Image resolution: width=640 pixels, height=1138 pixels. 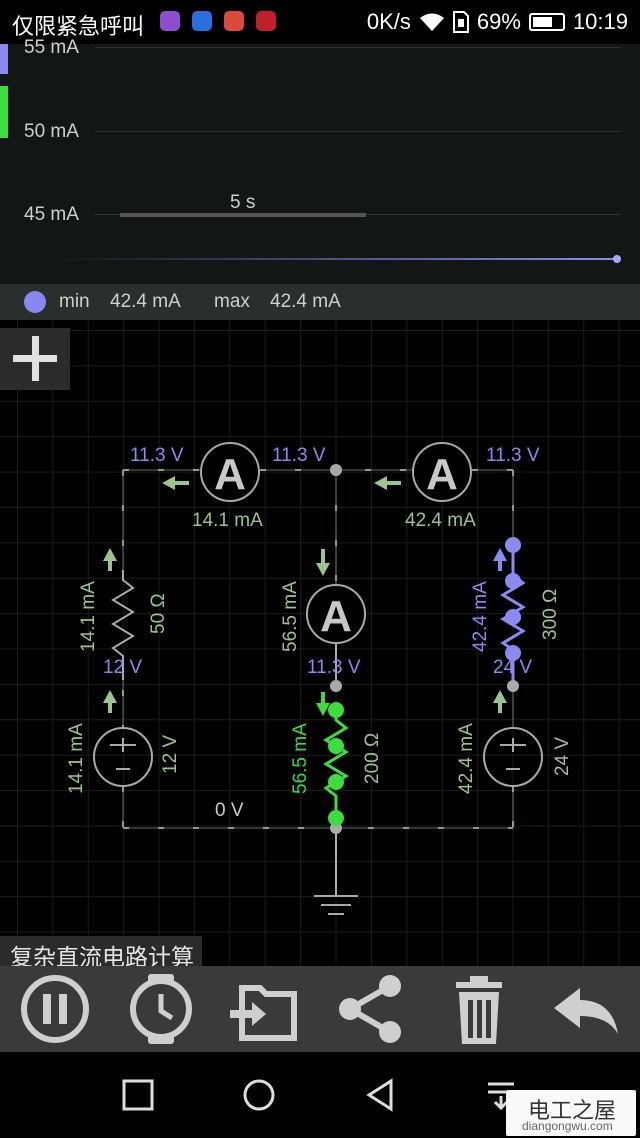 What do you see at coordinates (202, 21) in the screenshot?
I see `baidu-app-icon` at bounding box center [202, 21].